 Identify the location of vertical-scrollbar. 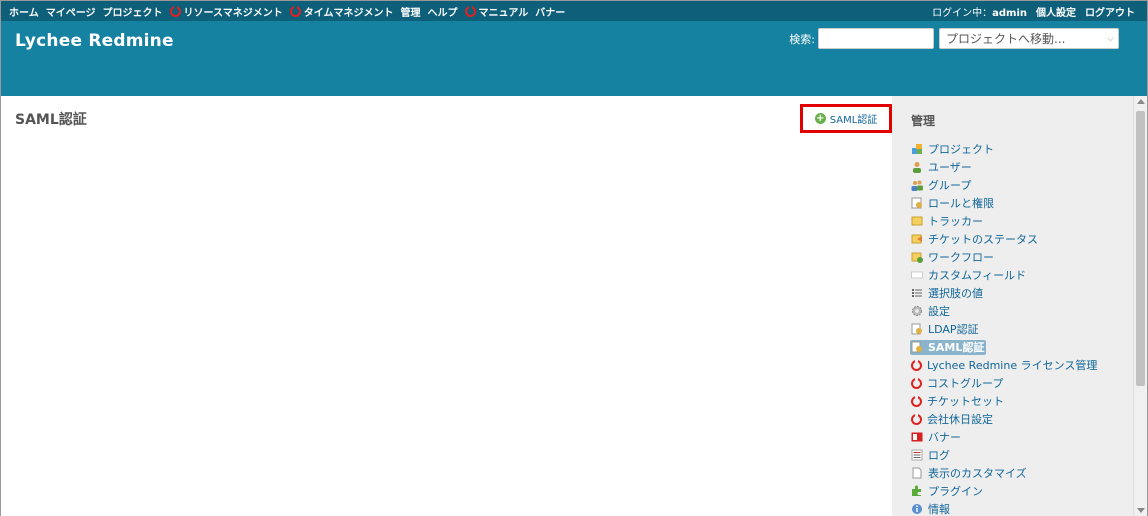
(1140, 306).